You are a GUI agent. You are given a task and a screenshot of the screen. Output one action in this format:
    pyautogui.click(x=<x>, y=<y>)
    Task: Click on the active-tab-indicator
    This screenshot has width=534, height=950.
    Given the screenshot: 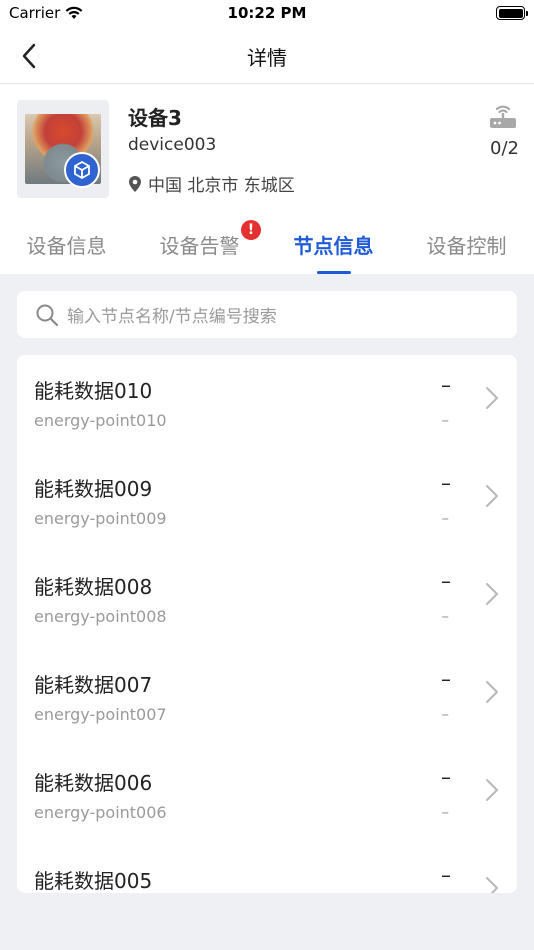 What is the action you would take?
    pyautogui.click(x=334, y=272)
    